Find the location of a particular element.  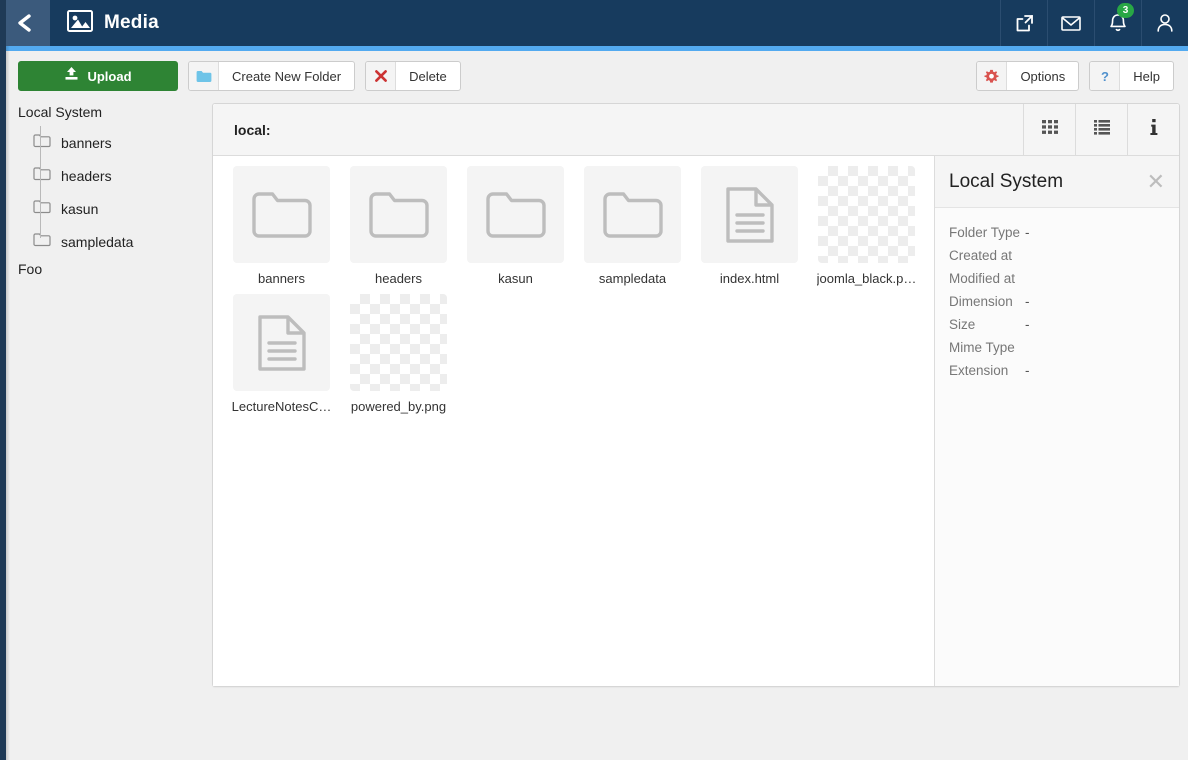

info-label: Created at is located at coordinates (981, 255).